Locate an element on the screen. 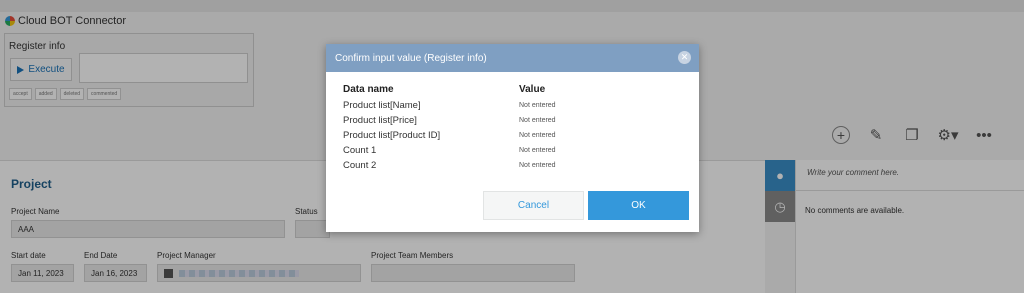 The height and width of the screenshot is (293, 1024). dialog-header: Confirm input value (Register info) ✕ is located at coordinates (512, 58).